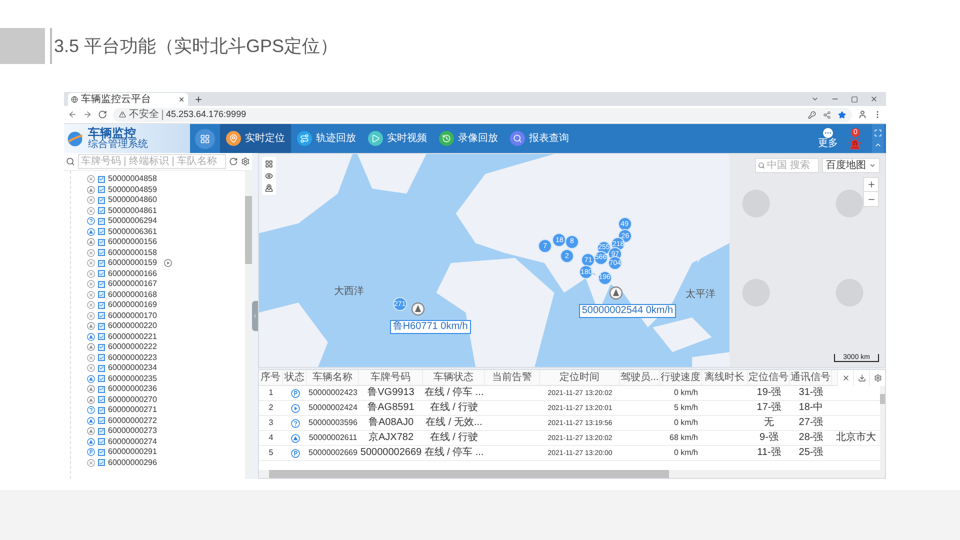 The width and height of the screenshot is (960, 540). Describe the element at coordinates (87, 114) in the screenshot. I see `forward-icon` at that location.